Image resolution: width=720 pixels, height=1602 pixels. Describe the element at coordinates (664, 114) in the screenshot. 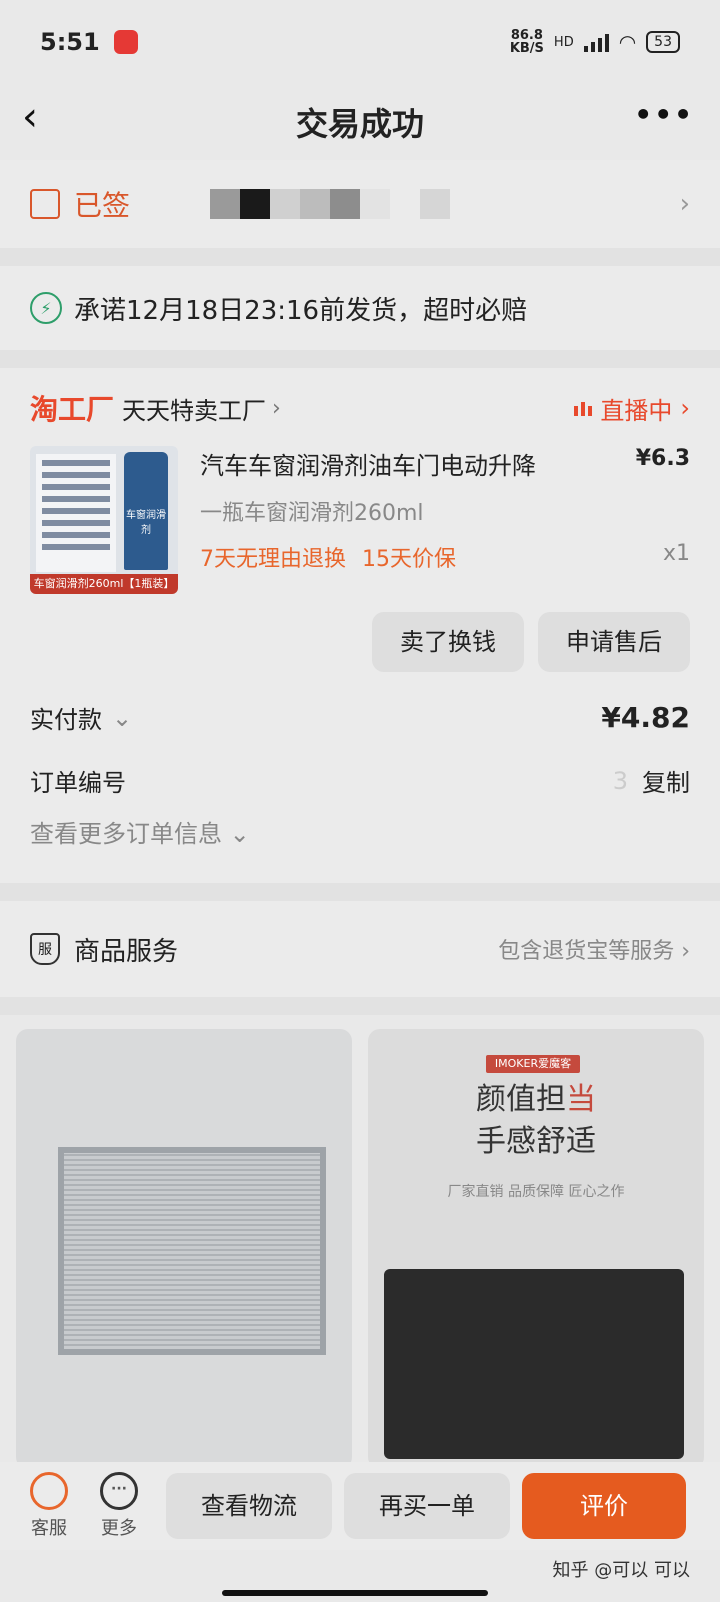

I see `more-icon: •••` at that location.